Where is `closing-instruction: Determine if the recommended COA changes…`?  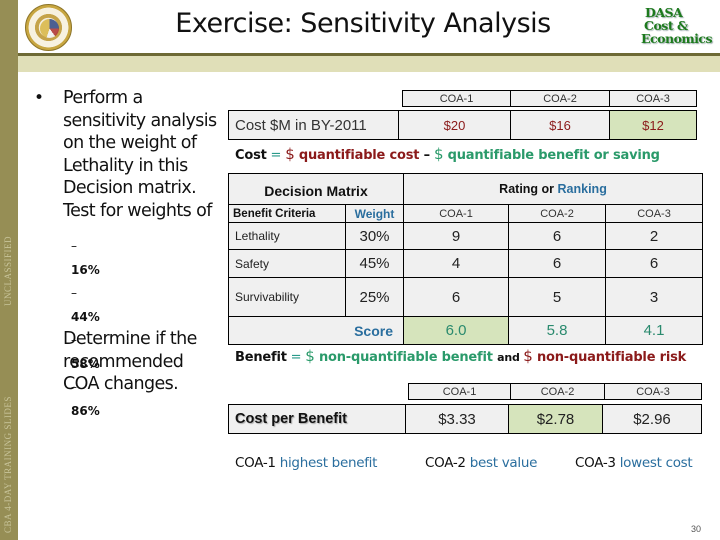
closing-instruction: Determine if the recommended COA changes… is located at coordinates (130, 362).